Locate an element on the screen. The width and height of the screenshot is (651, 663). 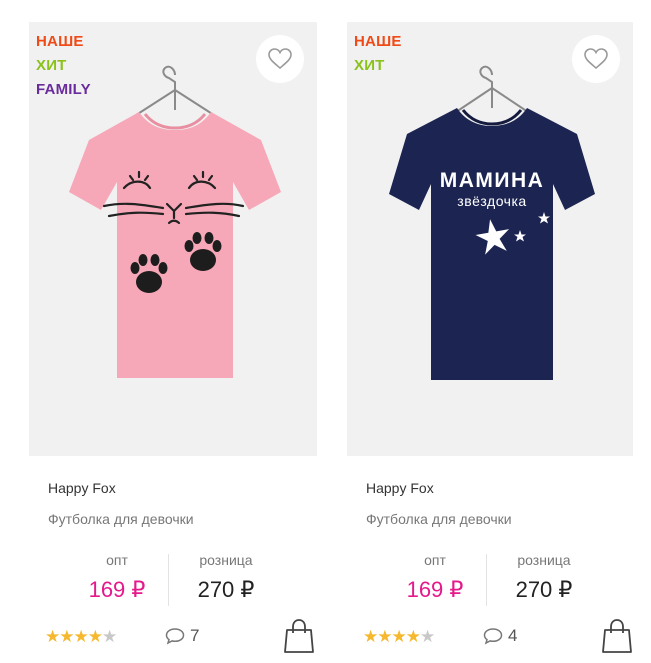
comments-count: 7 is located at coordinates (195, 635).